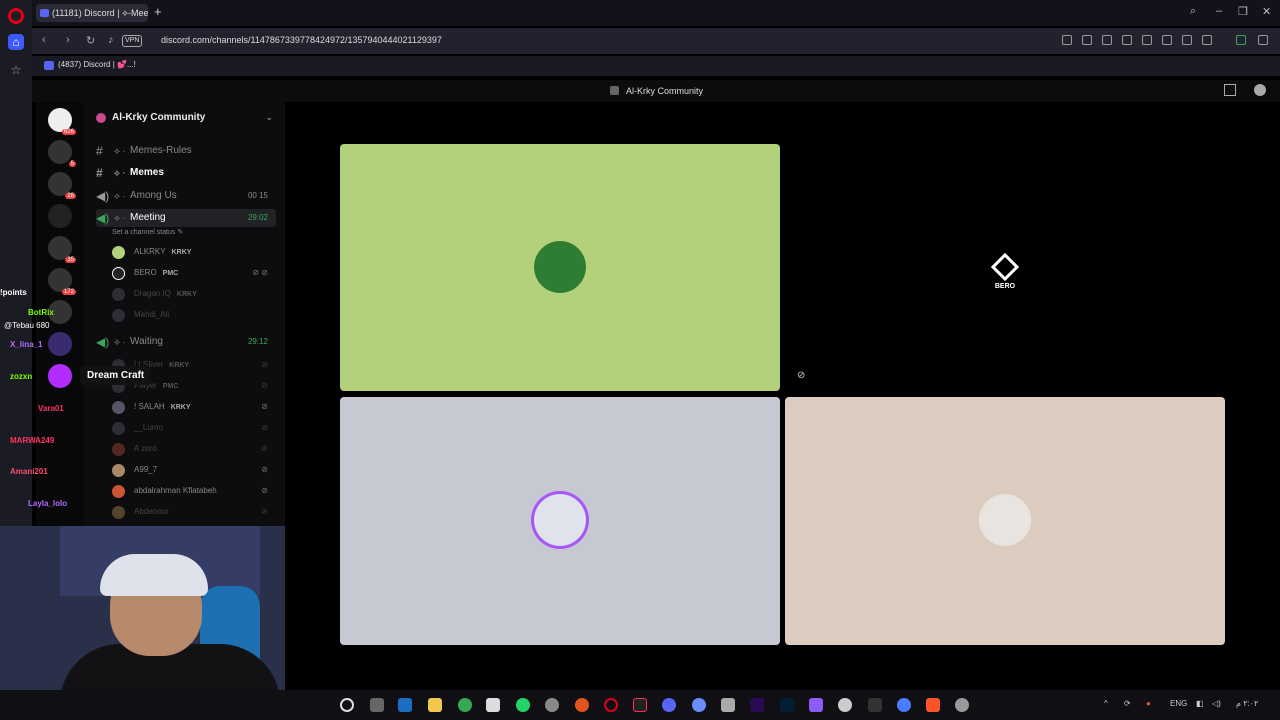 This screenshot has height=720, width=1280. What do you see at coordinates (186, 173) in the screenshot?
I see `channel-memes: # ⟡ · Memes` at bounding box center [186, 173].